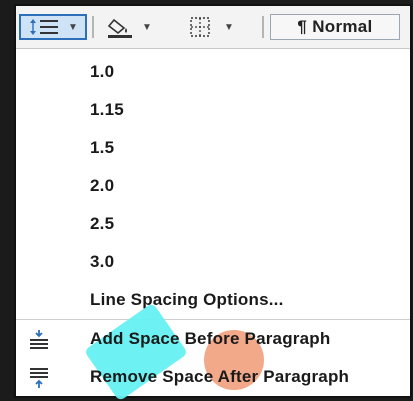 The width and height of the screenshot is (413, 401). Describe the element at coordinates (120, 28) in the screenshot. I see `shading-icon` at that location.